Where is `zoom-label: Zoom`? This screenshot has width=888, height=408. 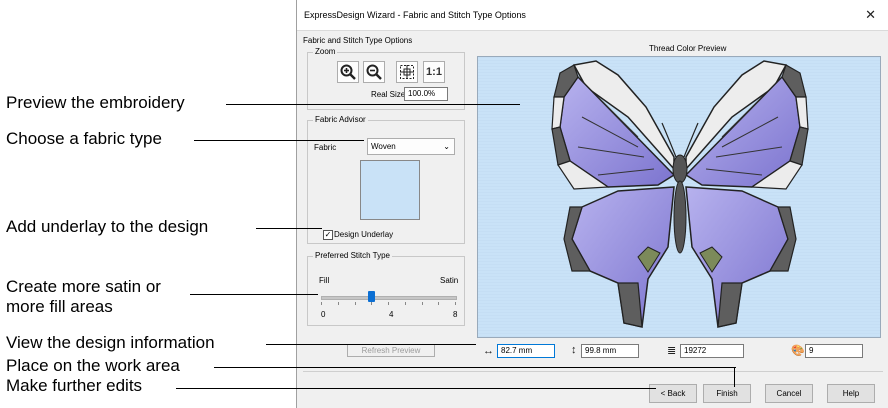 zoom-label: Zoom is located at coordinates (325, 51).